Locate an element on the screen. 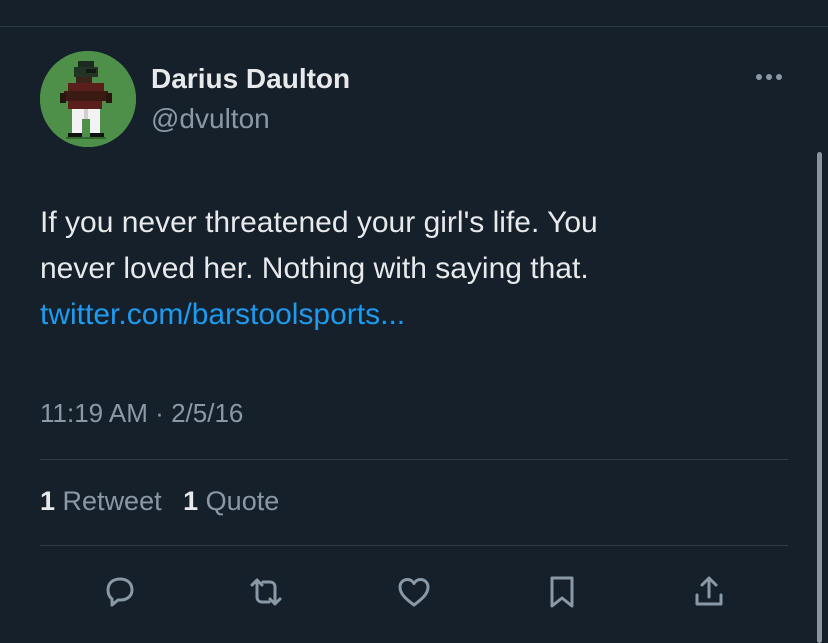  scrollbar is located at coordinates (819, 397).